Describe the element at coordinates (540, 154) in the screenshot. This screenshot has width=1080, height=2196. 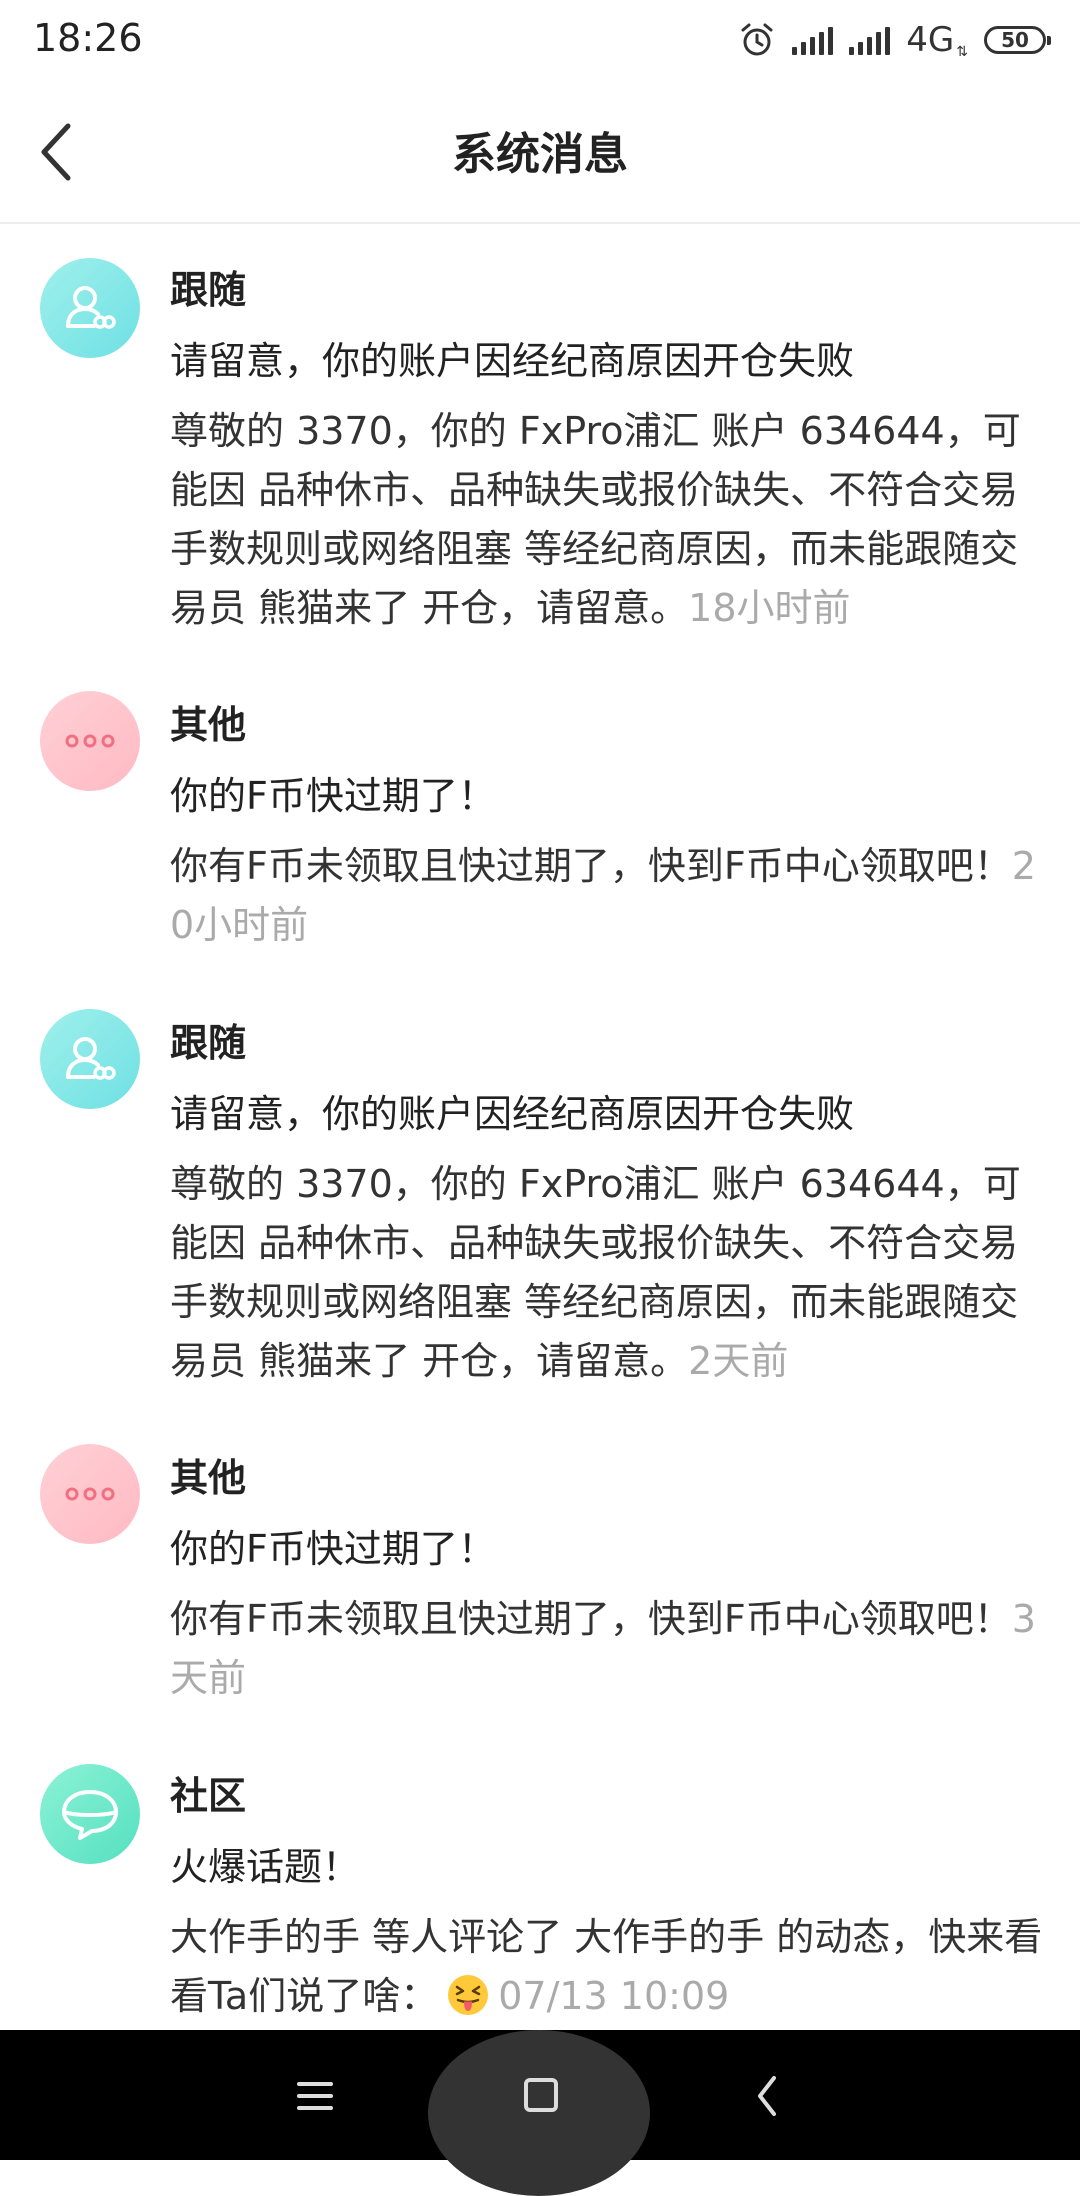
I see `page-title: 系统消息` at that location.